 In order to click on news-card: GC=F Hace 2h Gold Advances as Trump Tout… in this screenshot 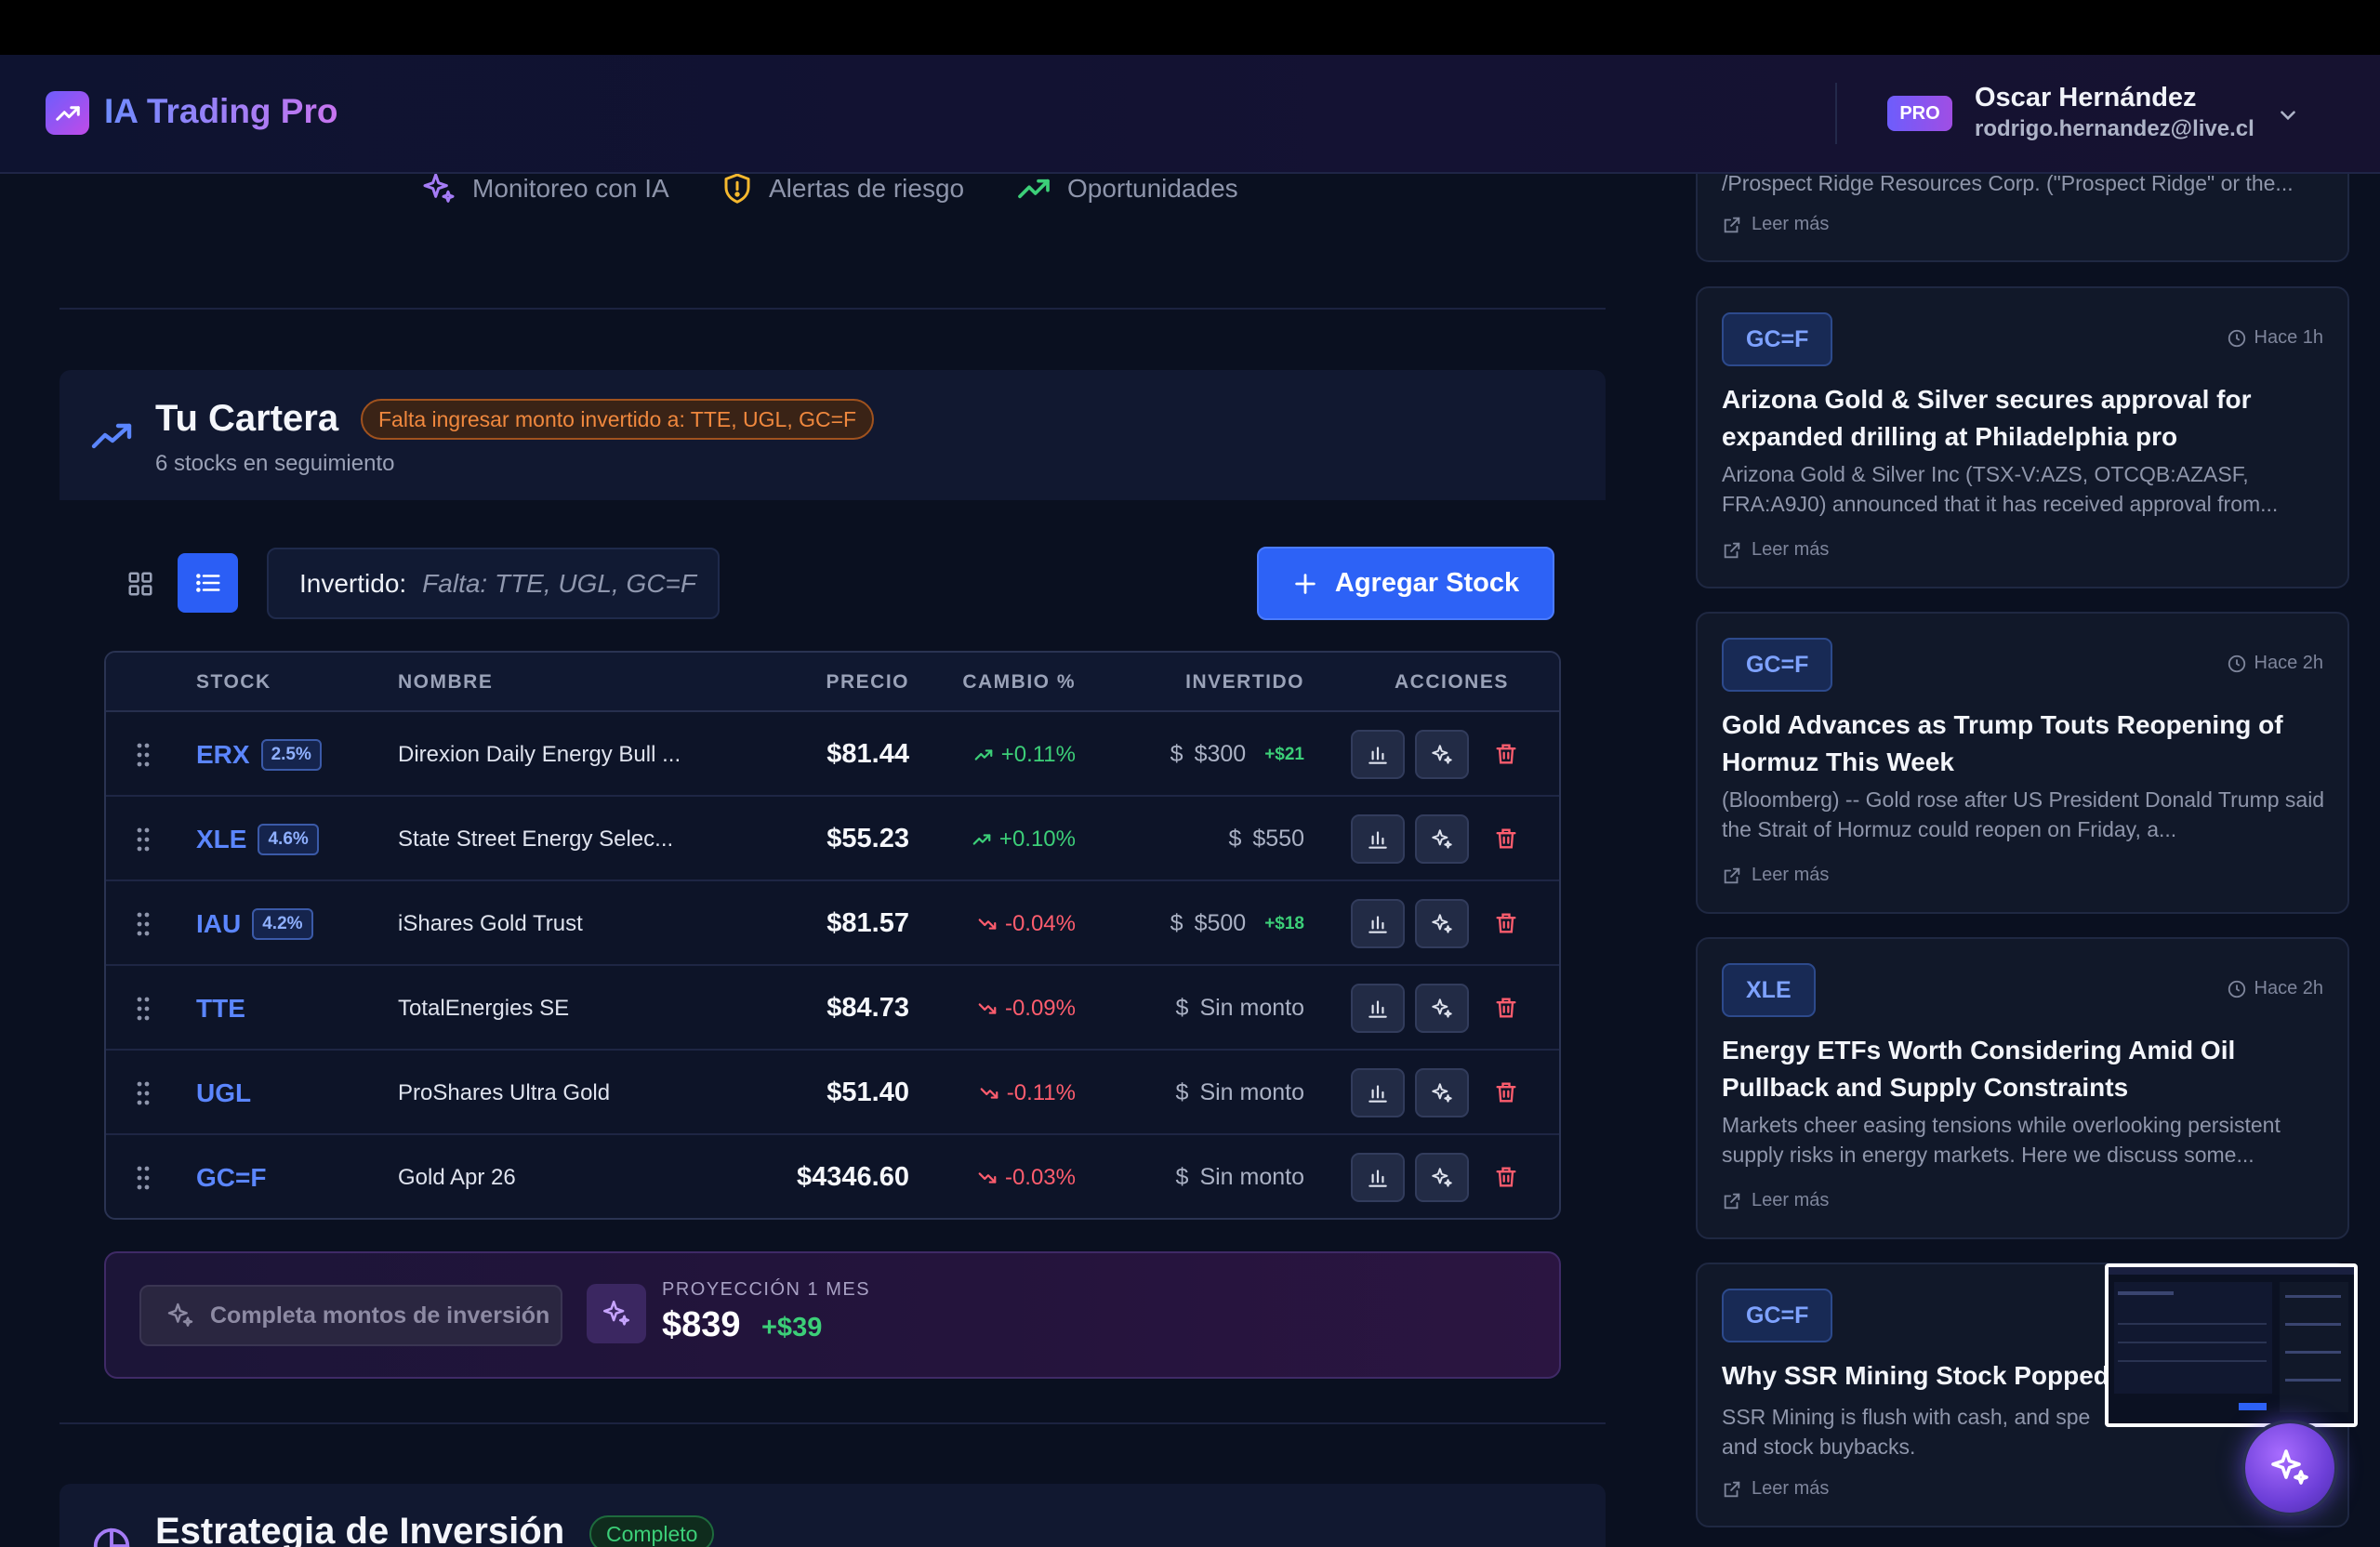, I will do `click(2022, 763)`.